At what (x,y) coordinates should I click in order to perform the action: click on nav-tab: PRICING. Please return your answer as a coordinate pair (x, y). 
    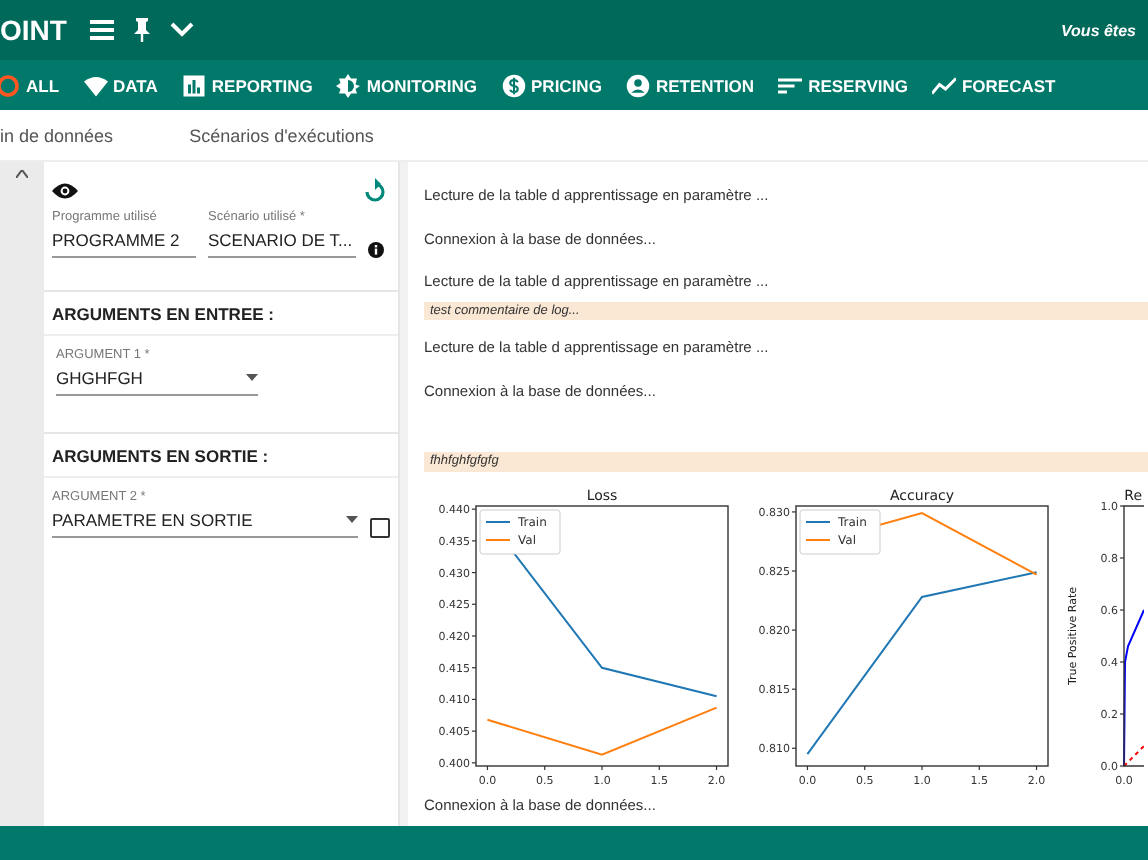
    Looking at the image, I should click on (551, 85).